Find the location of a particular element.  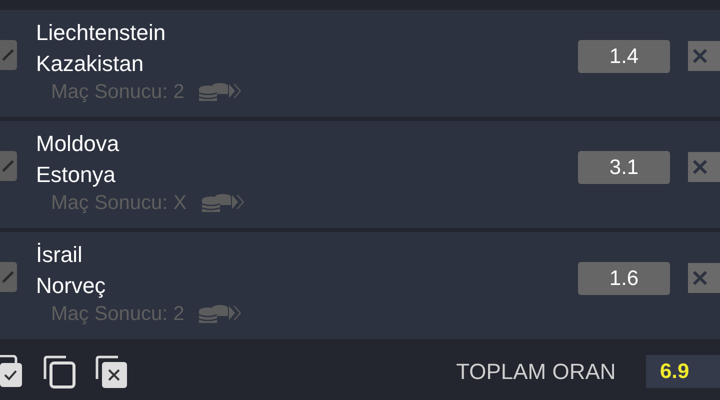

team-name: Liechtenstein is located at coordinates (101, 33).